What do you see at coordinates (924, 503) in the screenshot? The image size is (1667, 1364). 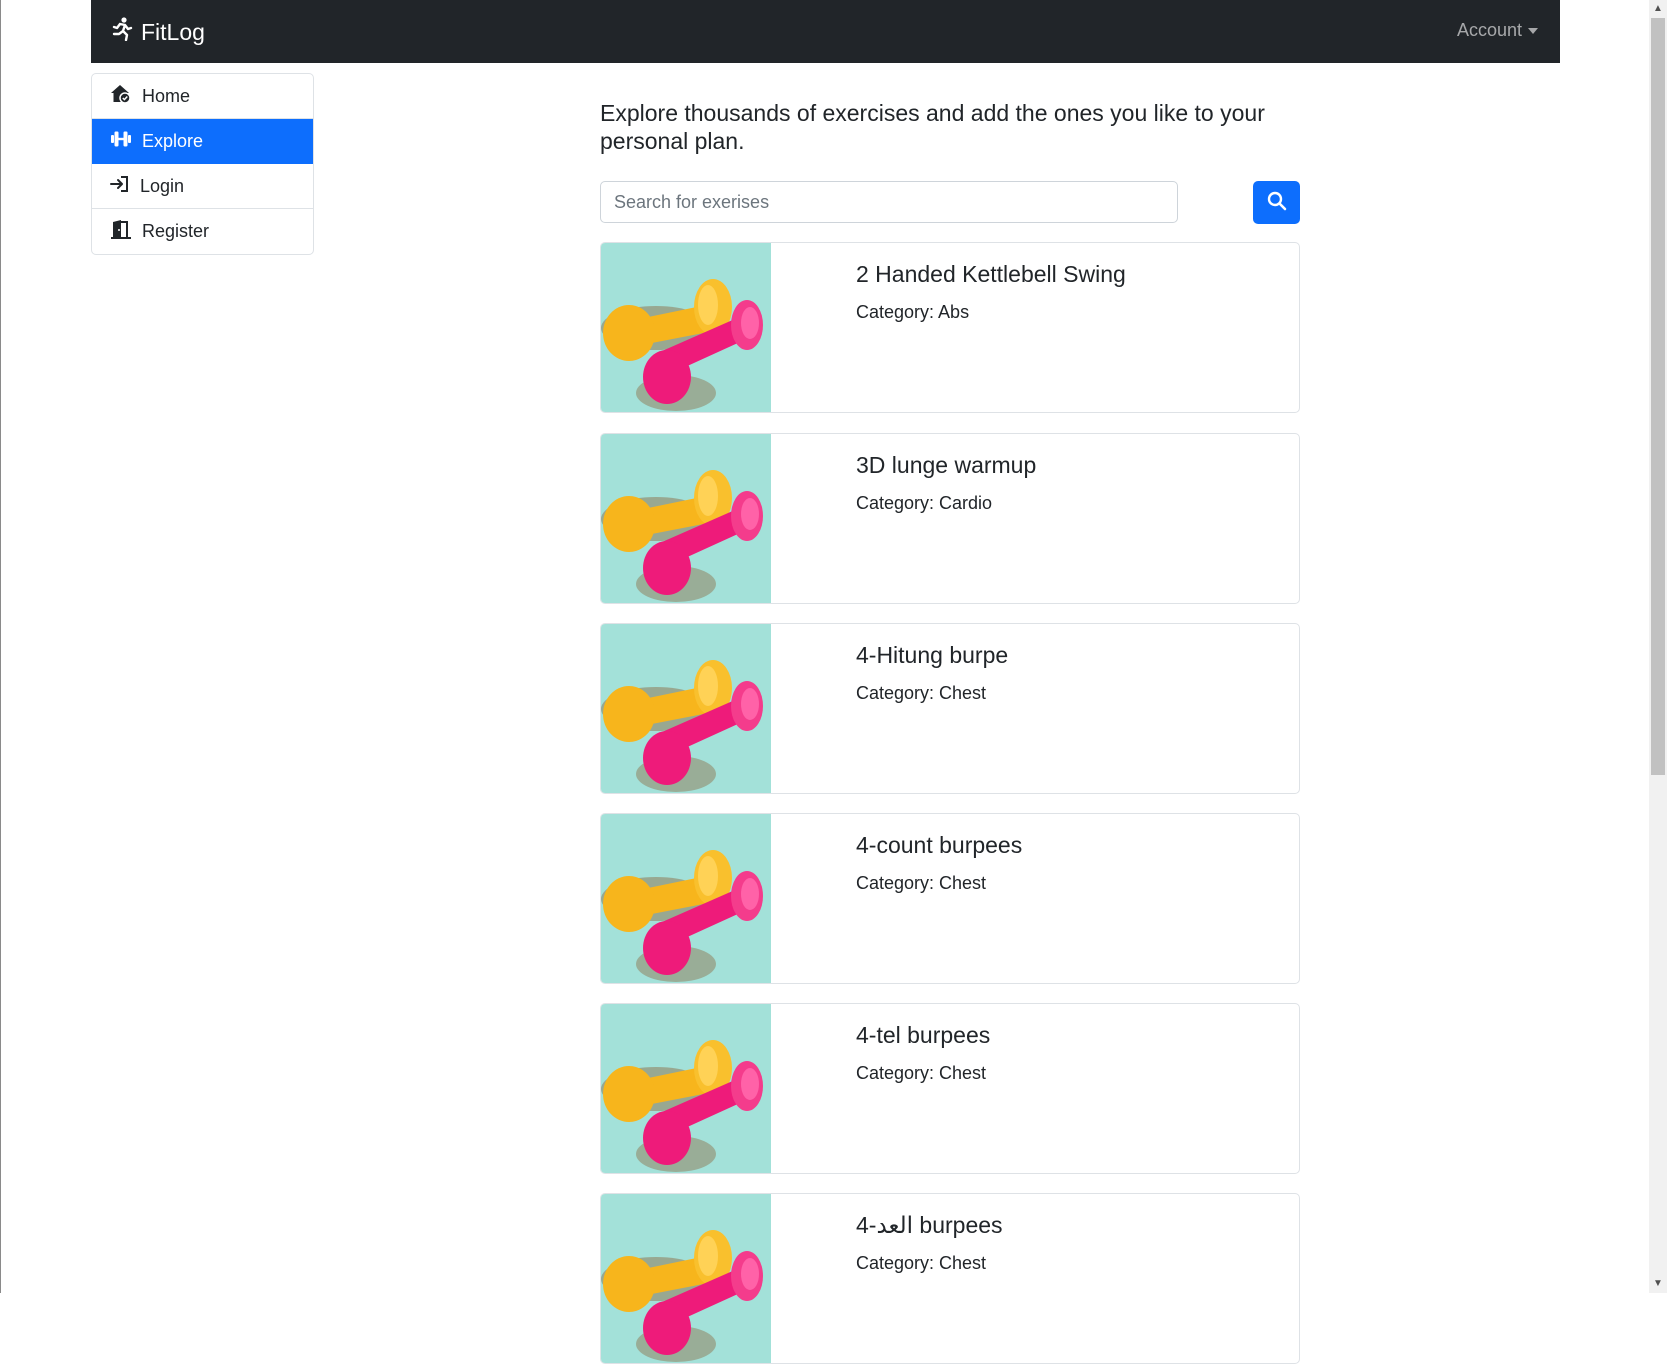 I see `exercise-category: Category: Cardio` at bounding box center [924, 503].